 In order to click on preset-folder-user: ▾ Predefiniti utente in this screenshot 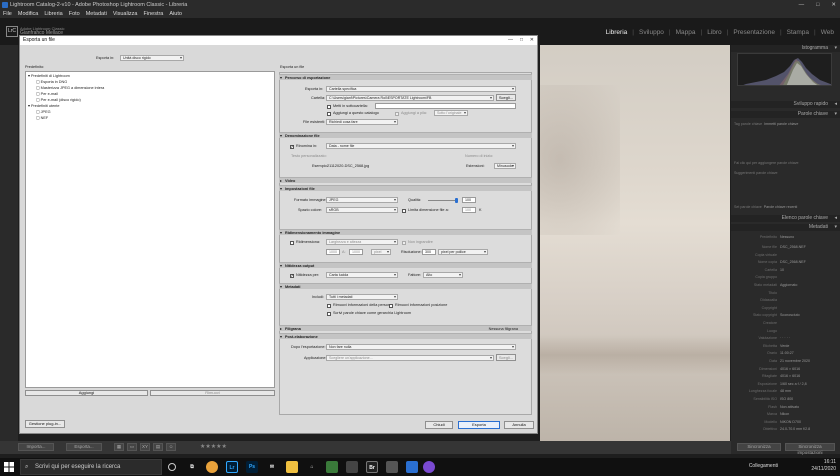, I will do `click(43, 106)`.